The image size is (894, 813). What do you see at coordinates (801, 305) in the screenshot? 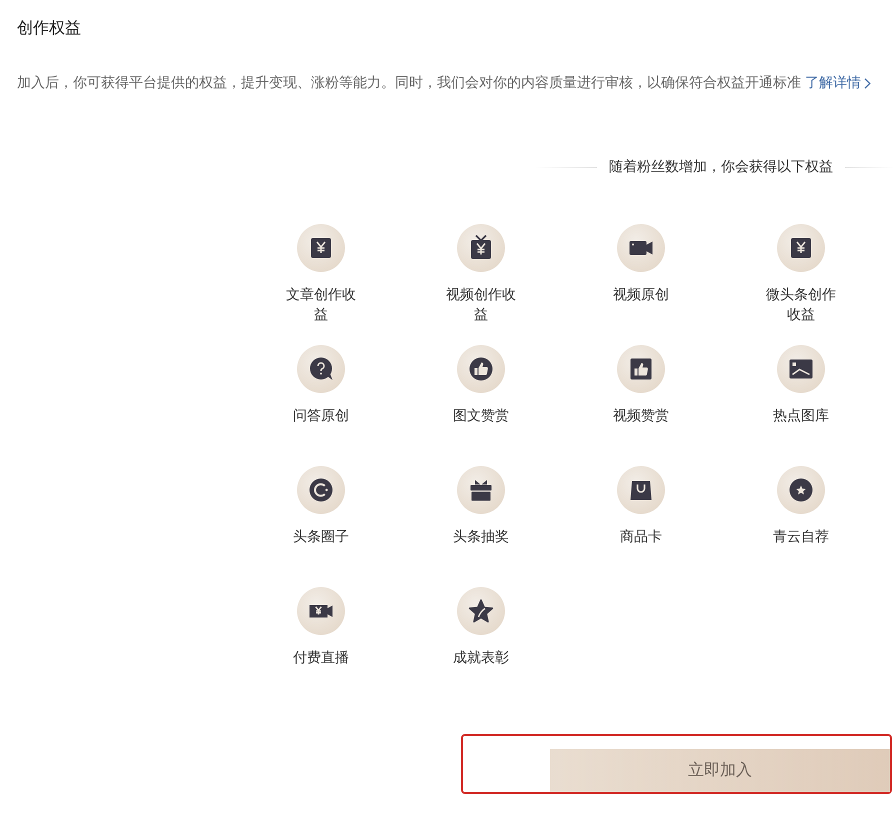
I see `benefit-label: 微头条创作收益` at bounding box center [801, 305].